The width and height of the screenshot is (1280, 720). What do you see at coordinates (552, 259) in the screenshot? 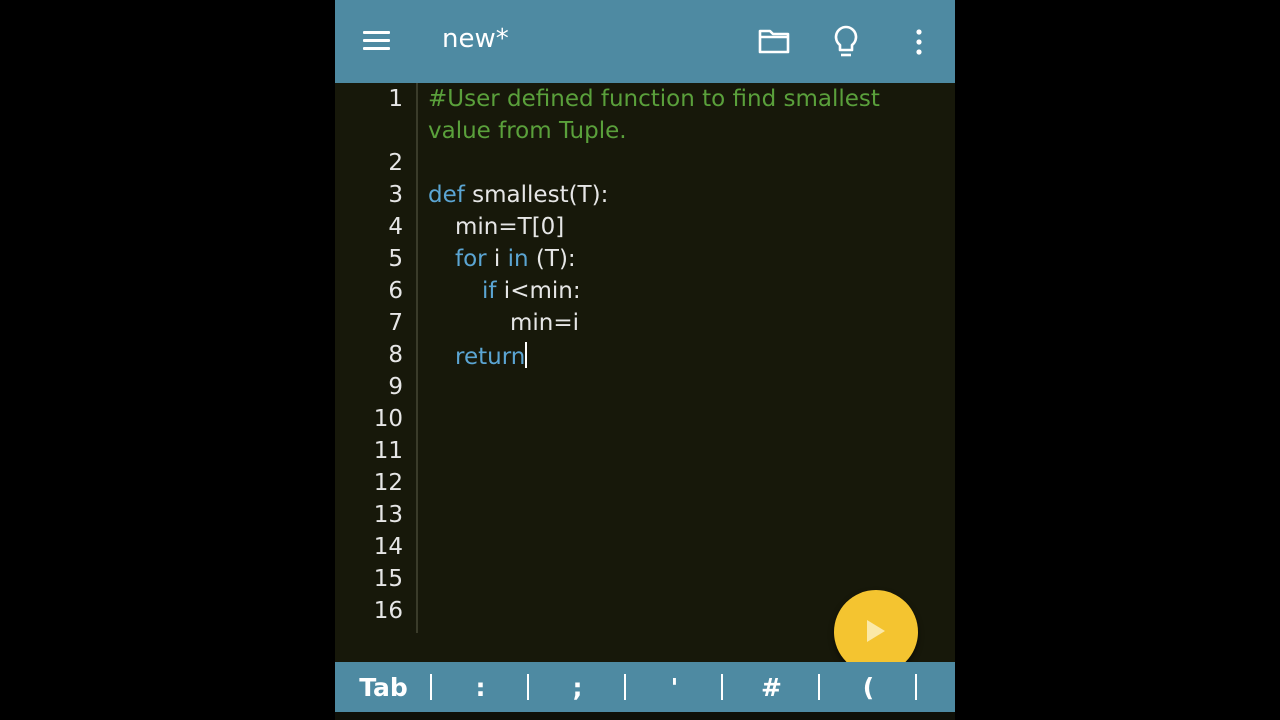
I see `code-text: (T):` at bounding box center [552, 259].